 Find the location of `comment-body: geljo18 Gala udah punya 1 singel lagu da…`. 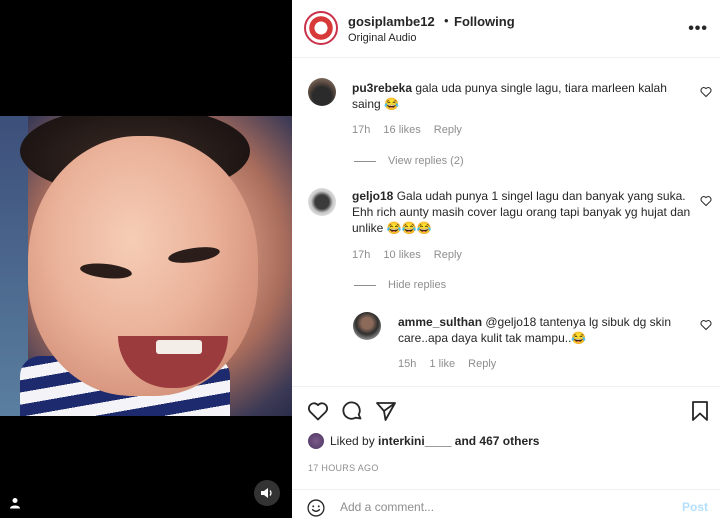

comment-body: geljo18 Gala udah punya 1 singel lagu da… is located at coordinates (522, 212).